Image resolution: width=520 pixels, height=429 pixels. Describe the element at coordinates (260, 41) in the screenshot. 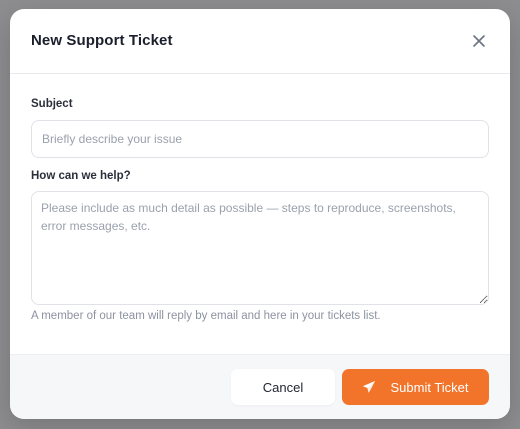

I see `modal-header: New Support Ticket` at that location.